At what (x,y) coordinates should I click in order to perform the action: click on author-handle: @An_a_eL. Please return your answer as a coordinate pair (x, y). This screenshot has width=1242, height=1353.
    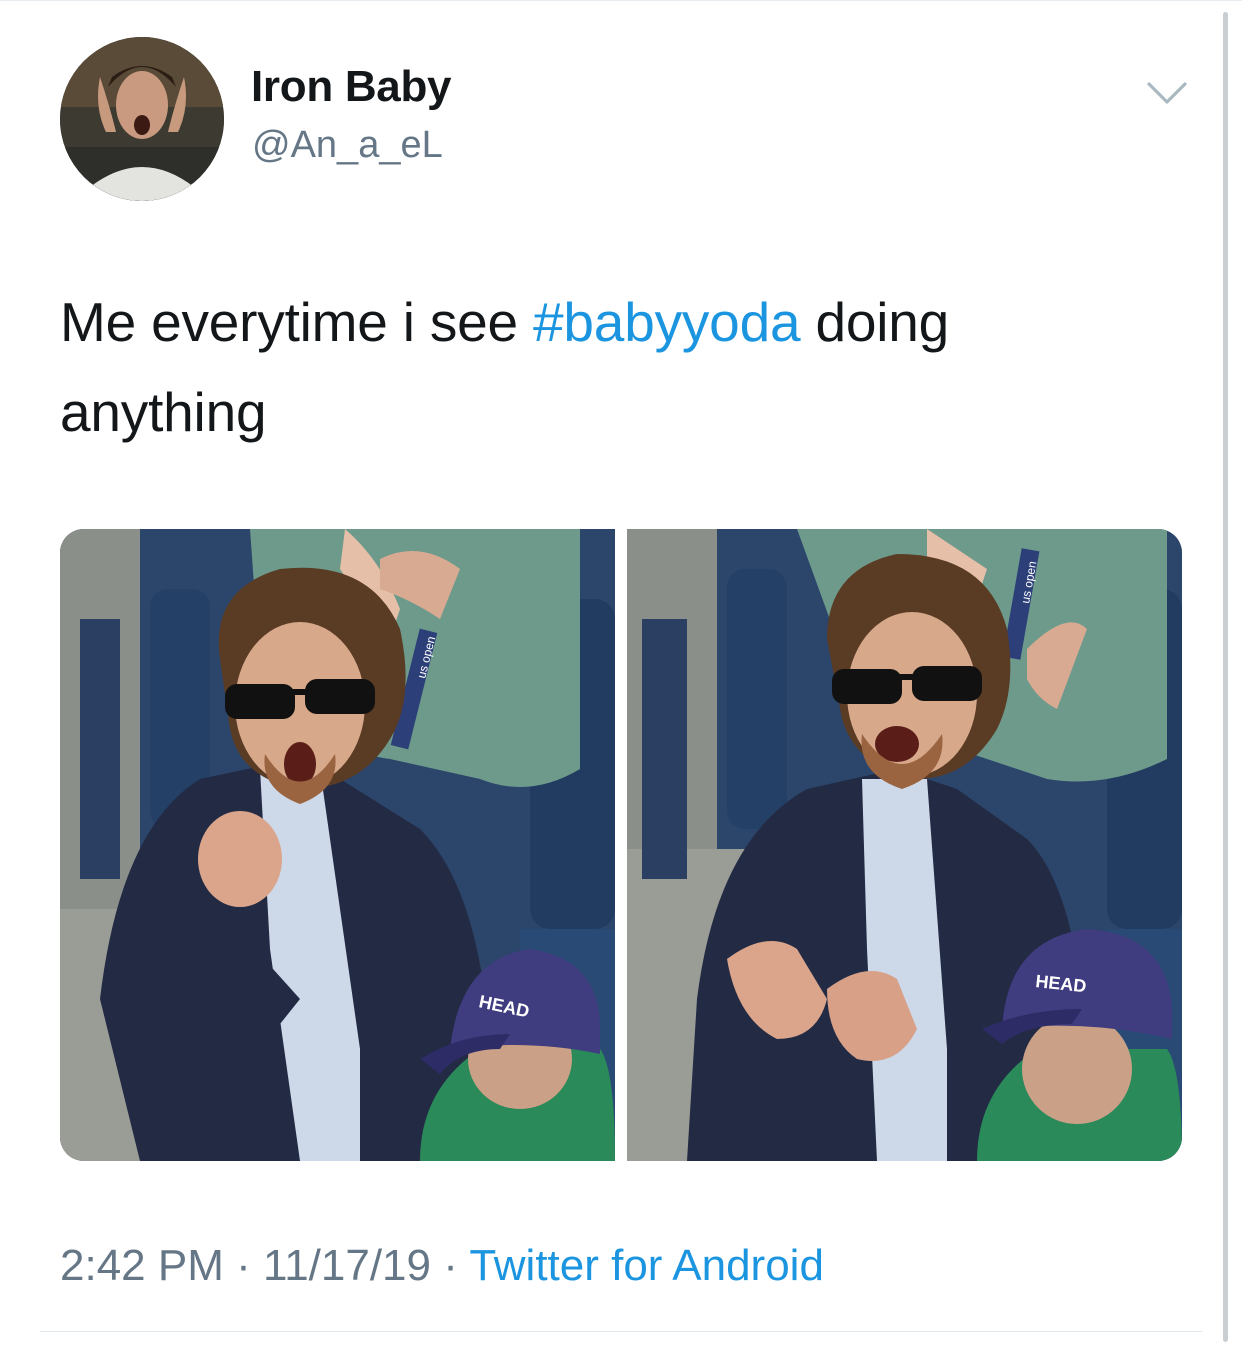
    Looking at the image, I should click on (347, 145).